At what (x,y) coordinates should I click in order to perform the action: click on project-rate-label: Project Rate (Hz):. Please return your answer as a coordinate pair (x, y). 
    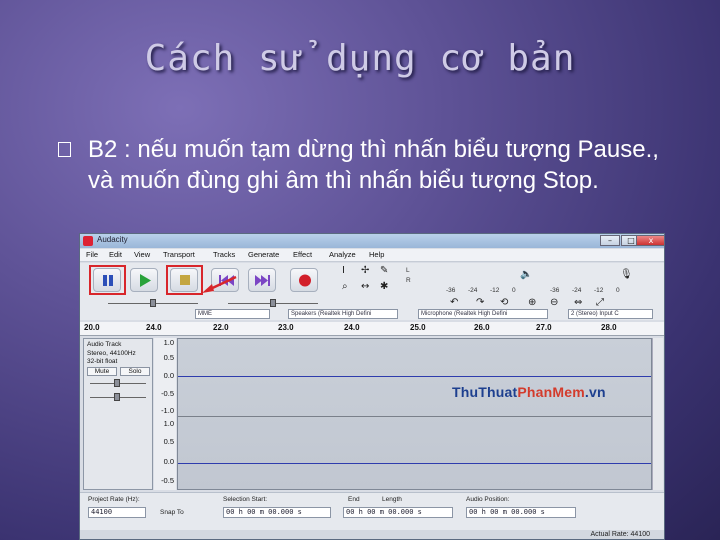
    Looking at the image, I should click on (114, 499).